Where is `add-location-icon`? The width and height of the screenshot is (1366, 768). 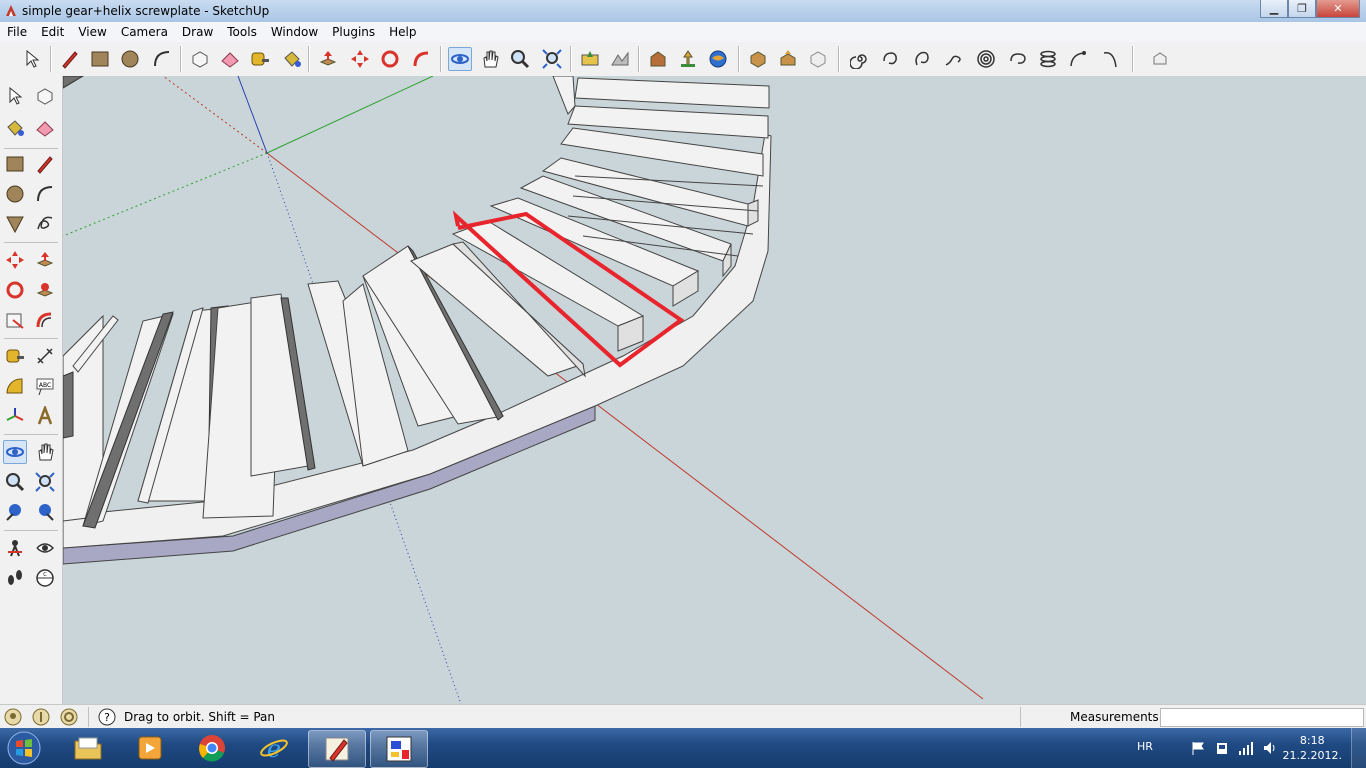 add-location-icon is located at coordinates (590, 59).